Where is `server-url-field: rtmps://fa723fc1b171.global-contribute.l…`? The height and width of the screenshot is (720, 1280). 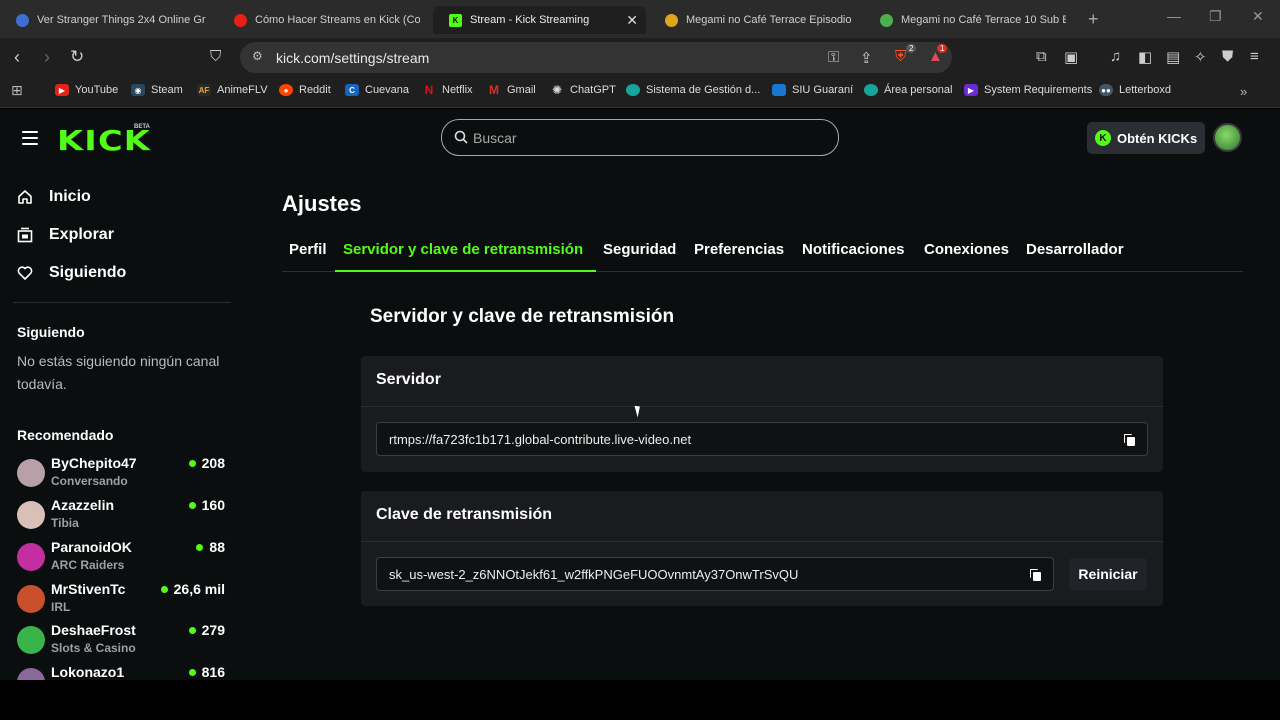 server-url-field: rtmps://fa723fc1b171.global-contribute.l… is located at coordinates (762, 439).